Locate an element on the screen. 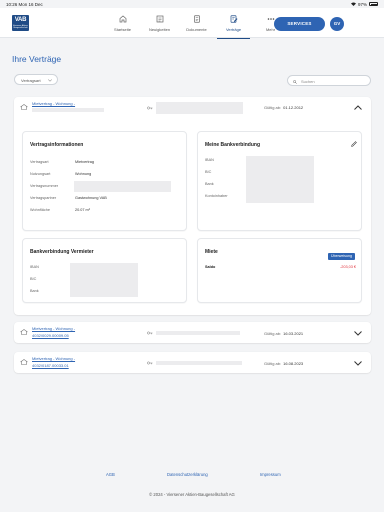 The width and height of the screenshot is (384, 512). nav-startseite-label: Startseite is located at coordinates (122, 29).